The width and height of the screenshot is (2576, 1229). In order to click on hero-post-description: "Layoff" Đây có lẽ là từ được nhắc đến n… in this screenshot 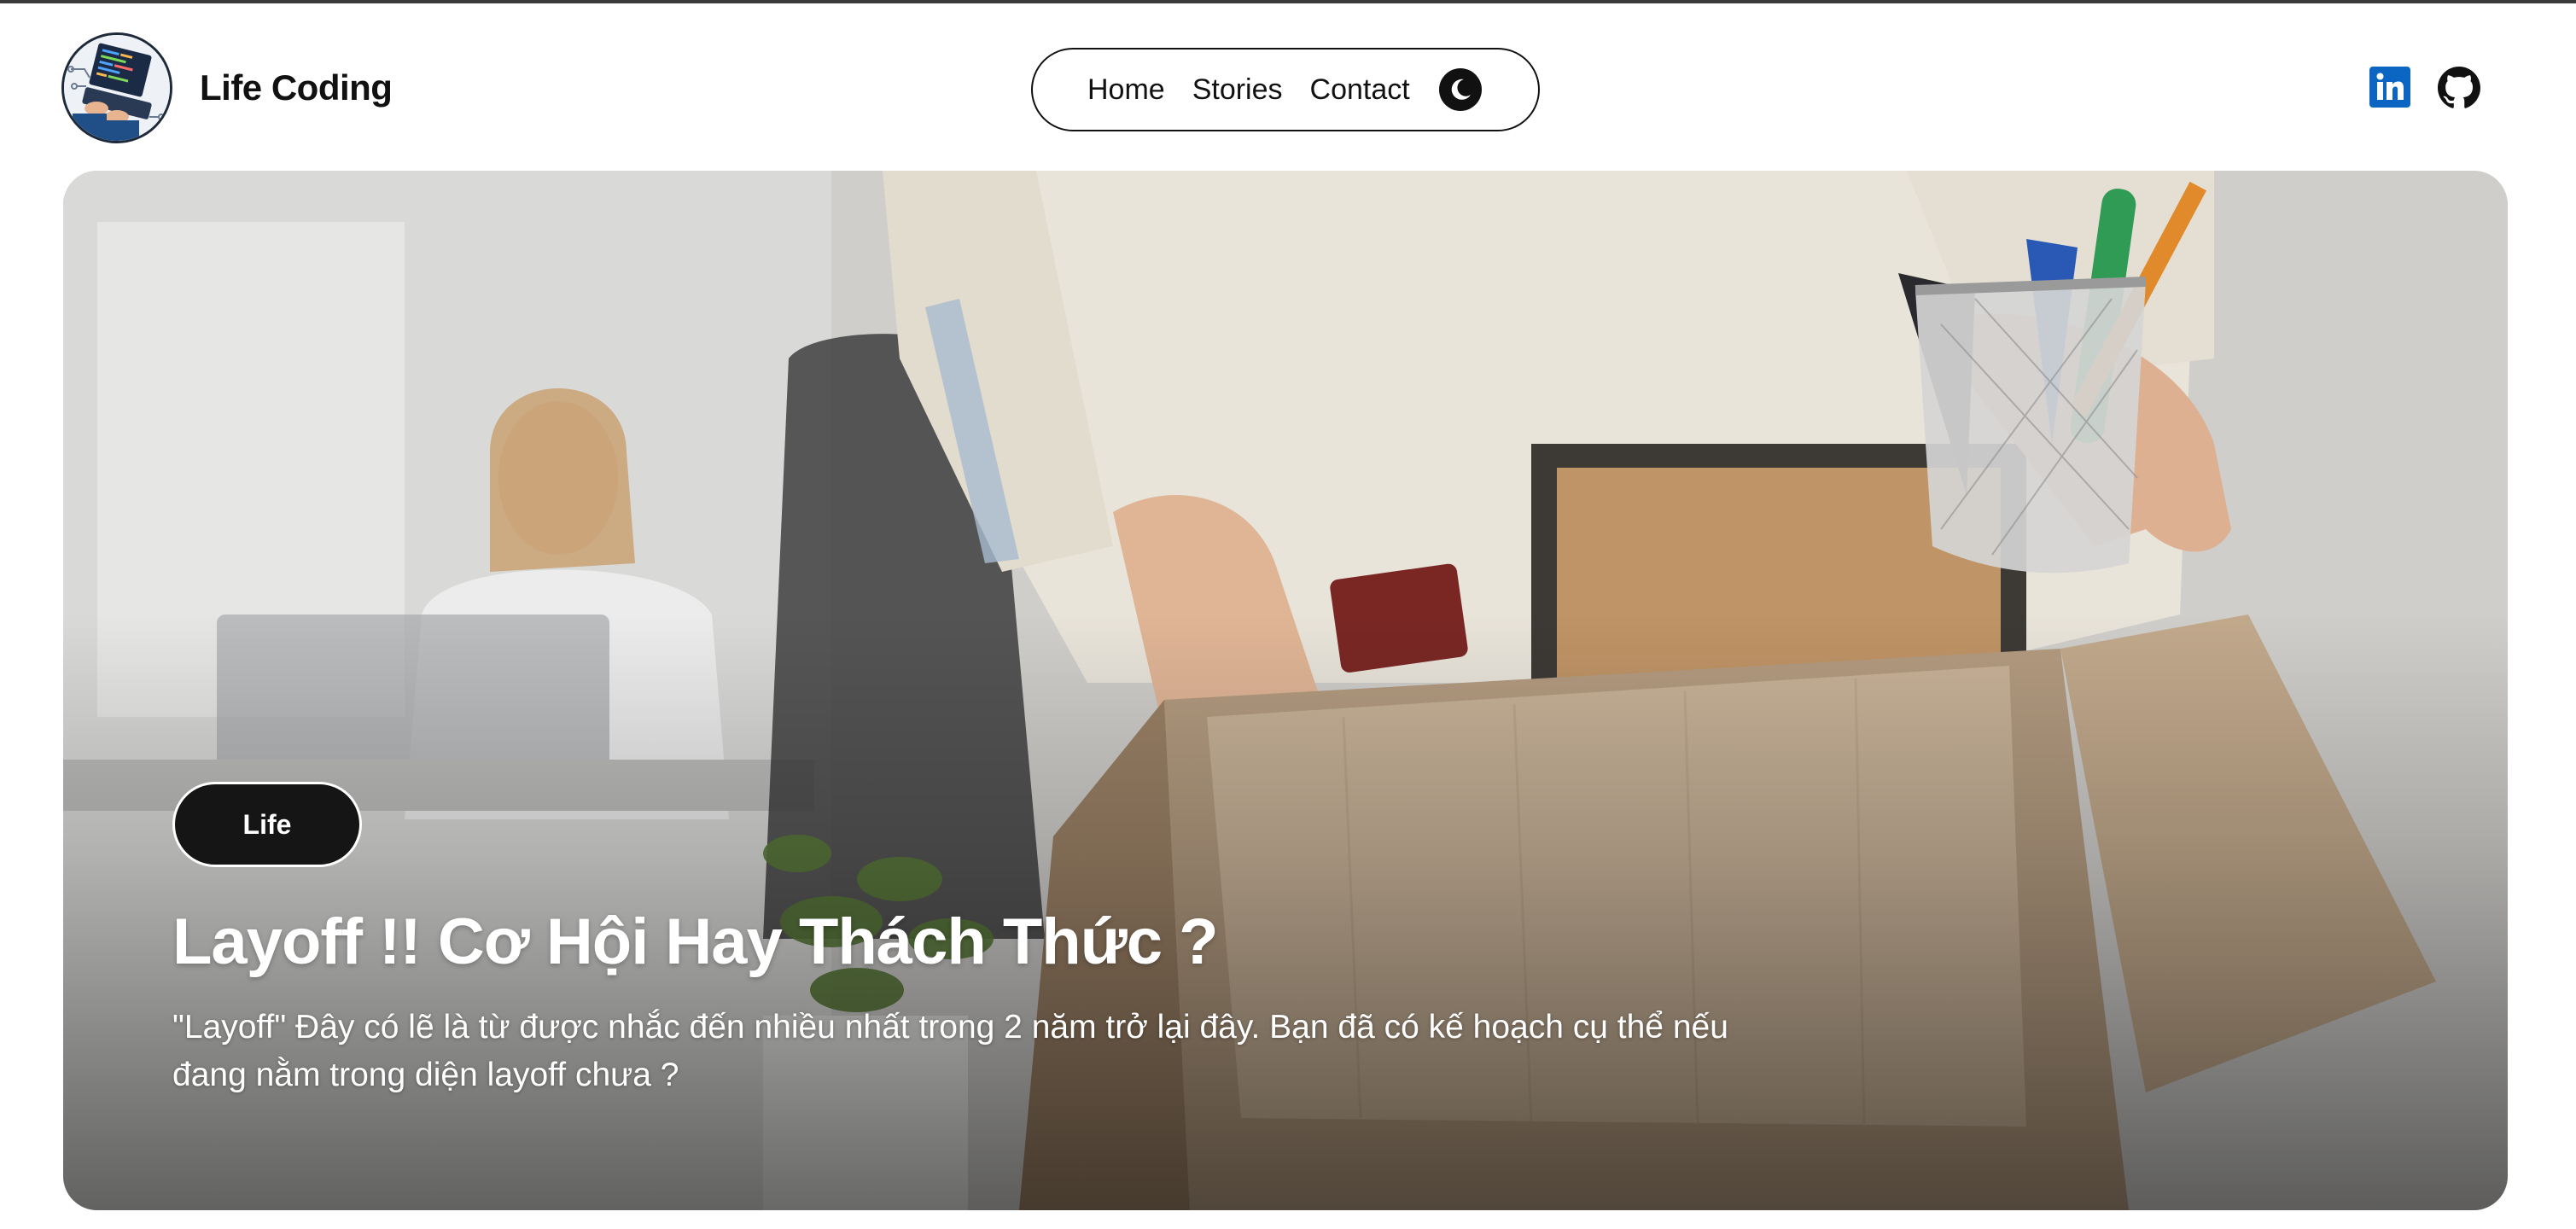, I will do `click(950, 1051)`.